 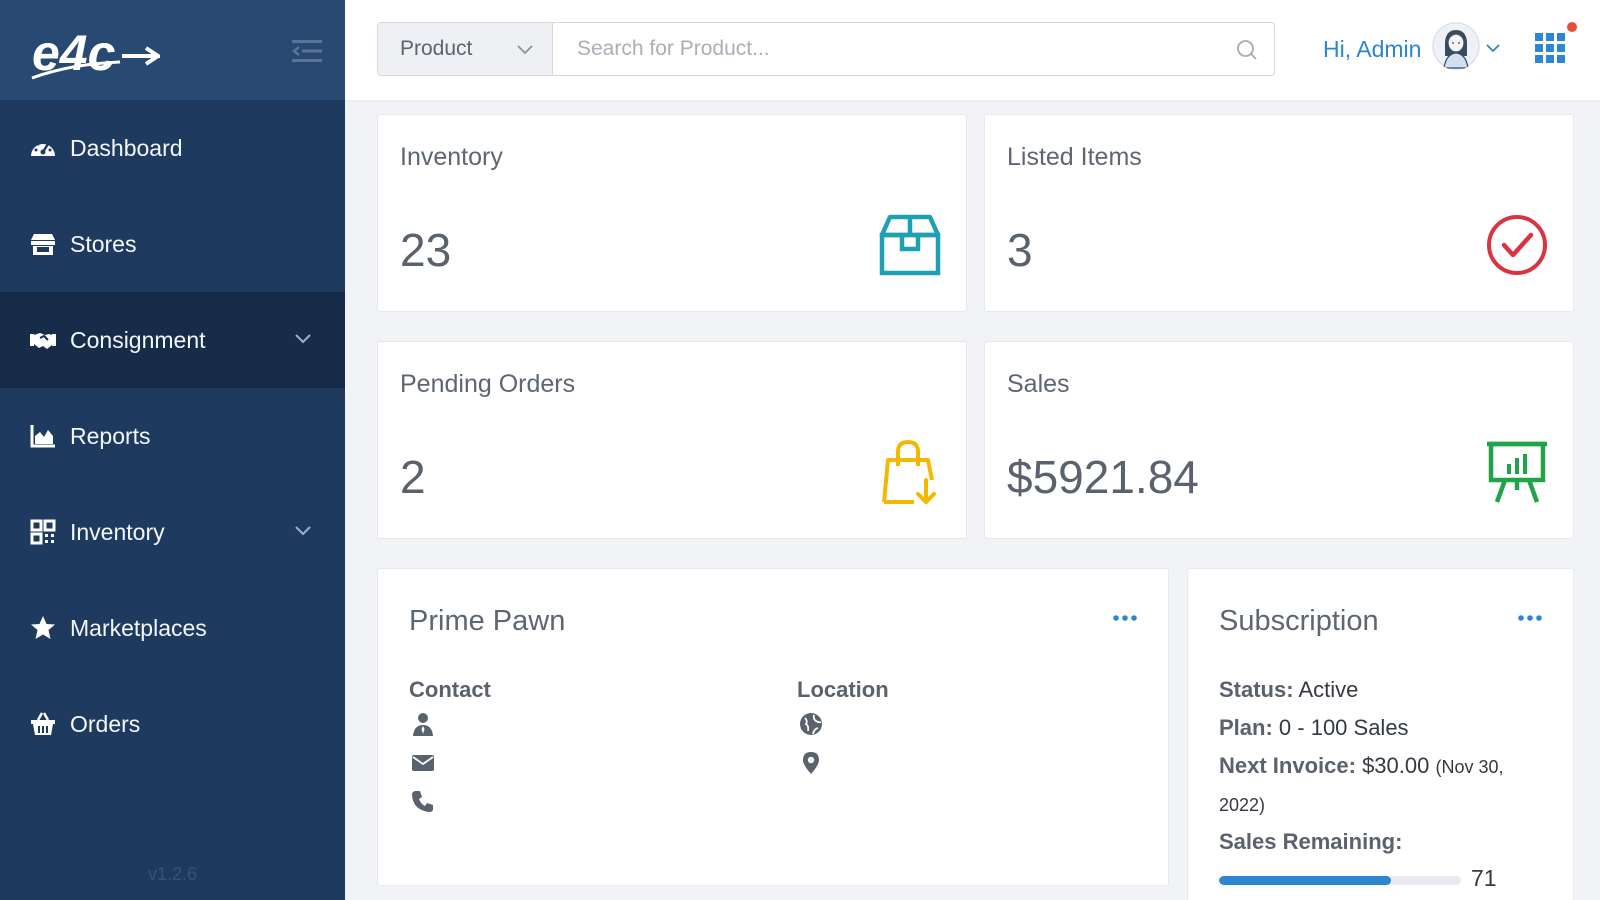 I want to click on location-heading: Location, so click(x=843, y=689).